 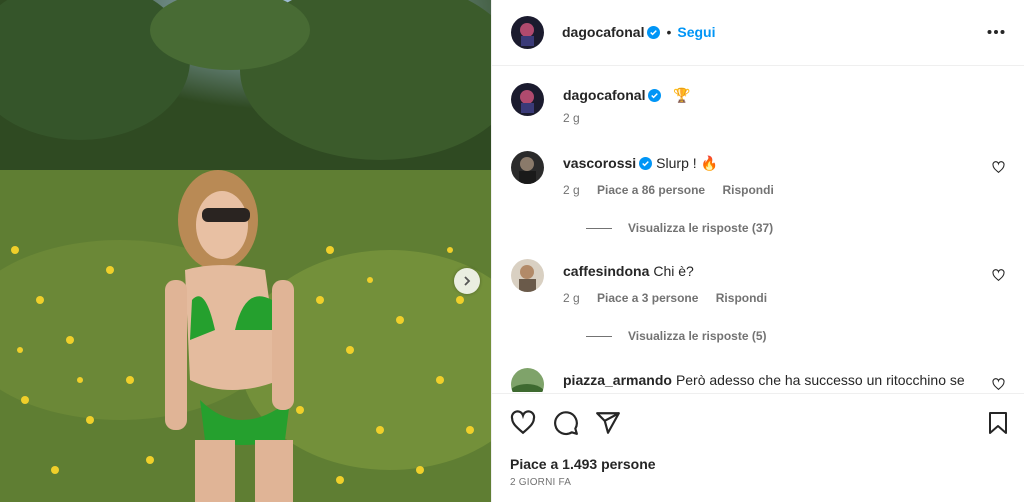 I want to click on comment-meta: 2 g Piace a 3 persone Rispondi, so click(x=672, y=298).